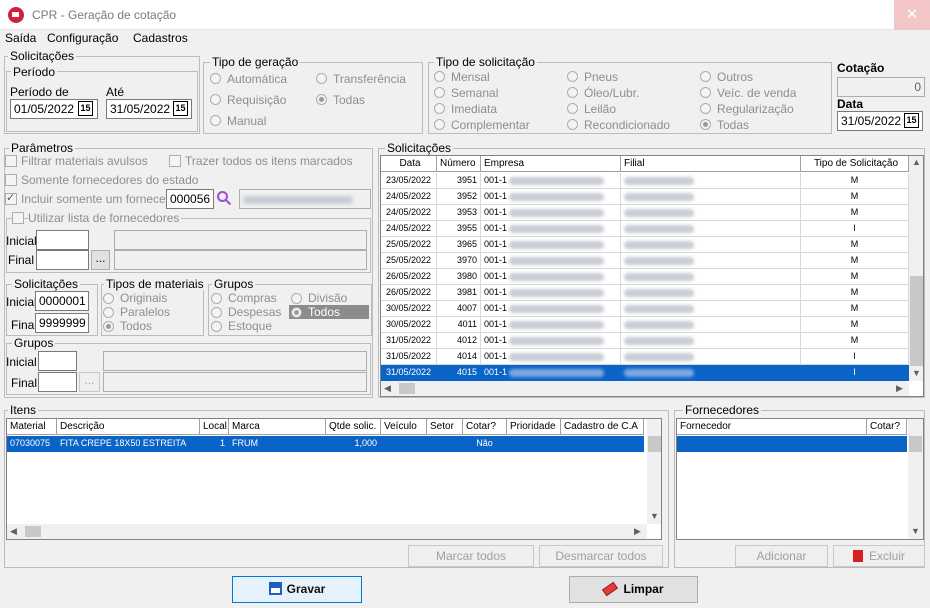 Image resolution: width=930 pixels, height=608 pixels. What do you see at coordinates (439, 108) in the screenshot?
I see `radio-imediata` at bounding box center [439, 108].